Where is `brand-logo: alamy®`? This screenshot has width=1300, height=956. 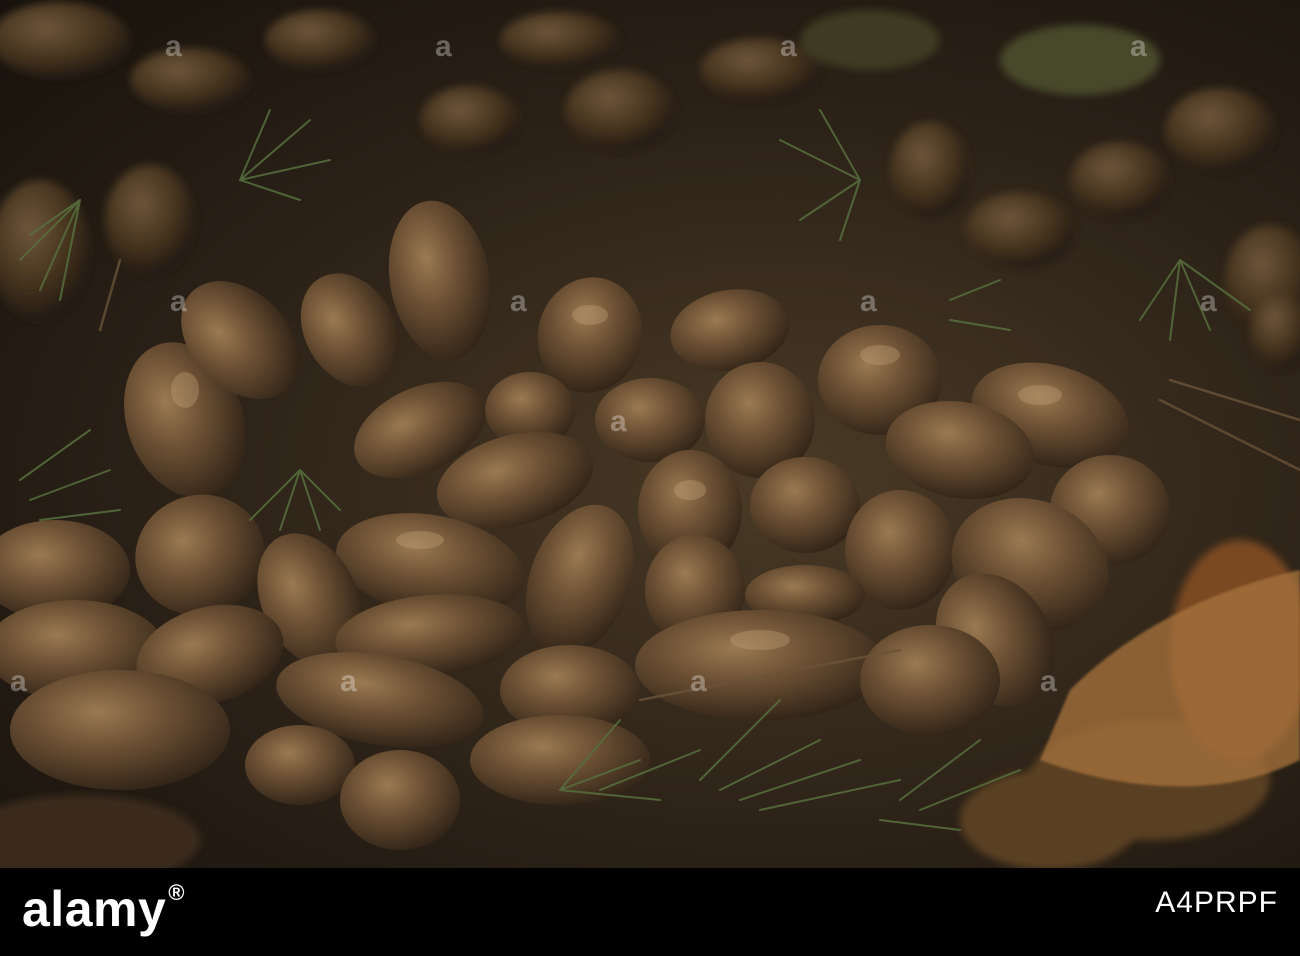 brand-logo: alamy® is located at coordinates (103, 909).